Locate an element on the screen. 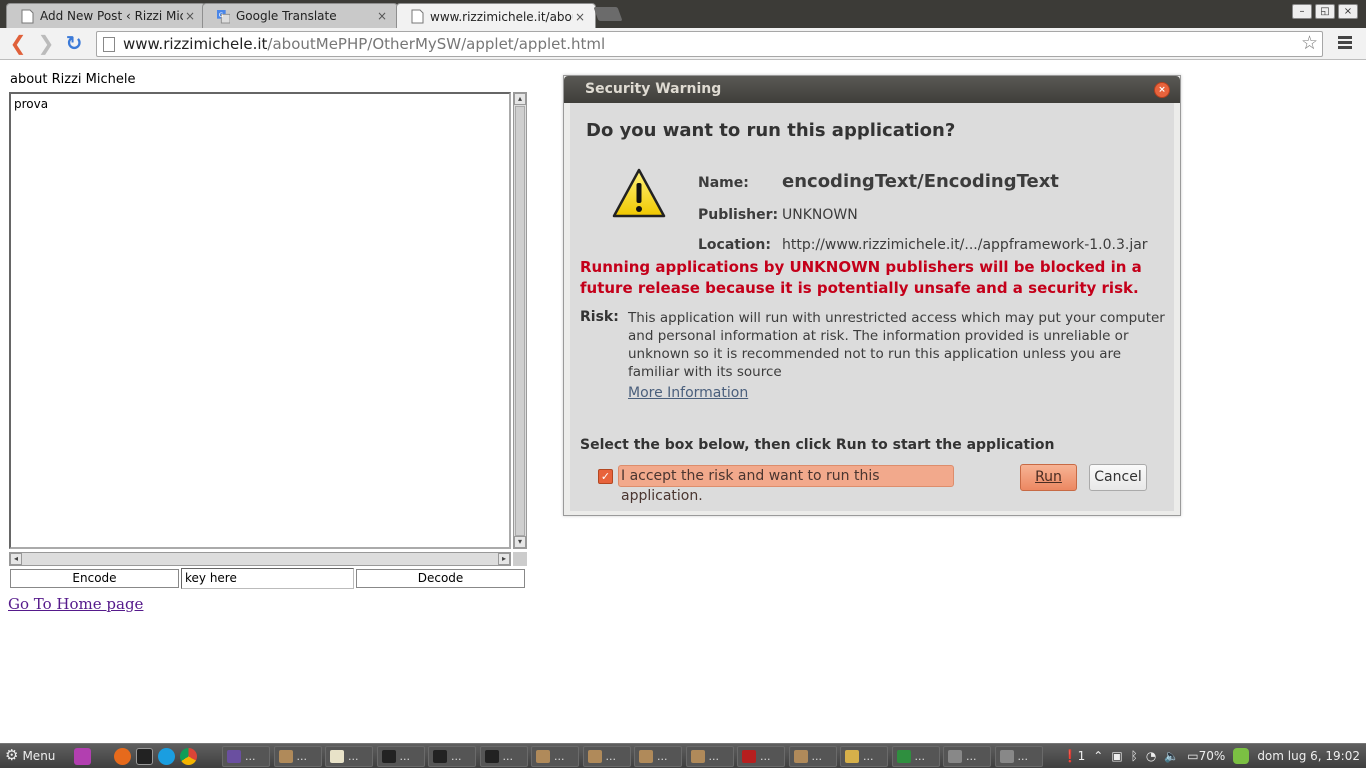  run-button: Run is located at coordinates (1048, 477).